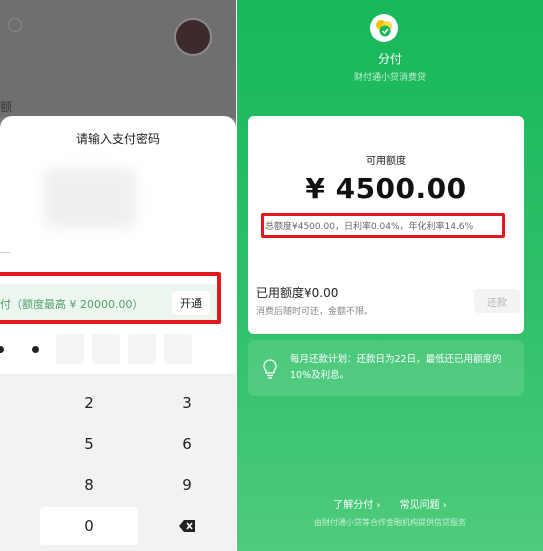  Describe the element at coordinates (390, 503) in the screenshot. I see `footer-links: 了解分付 › 常见问题 ›` at that location.